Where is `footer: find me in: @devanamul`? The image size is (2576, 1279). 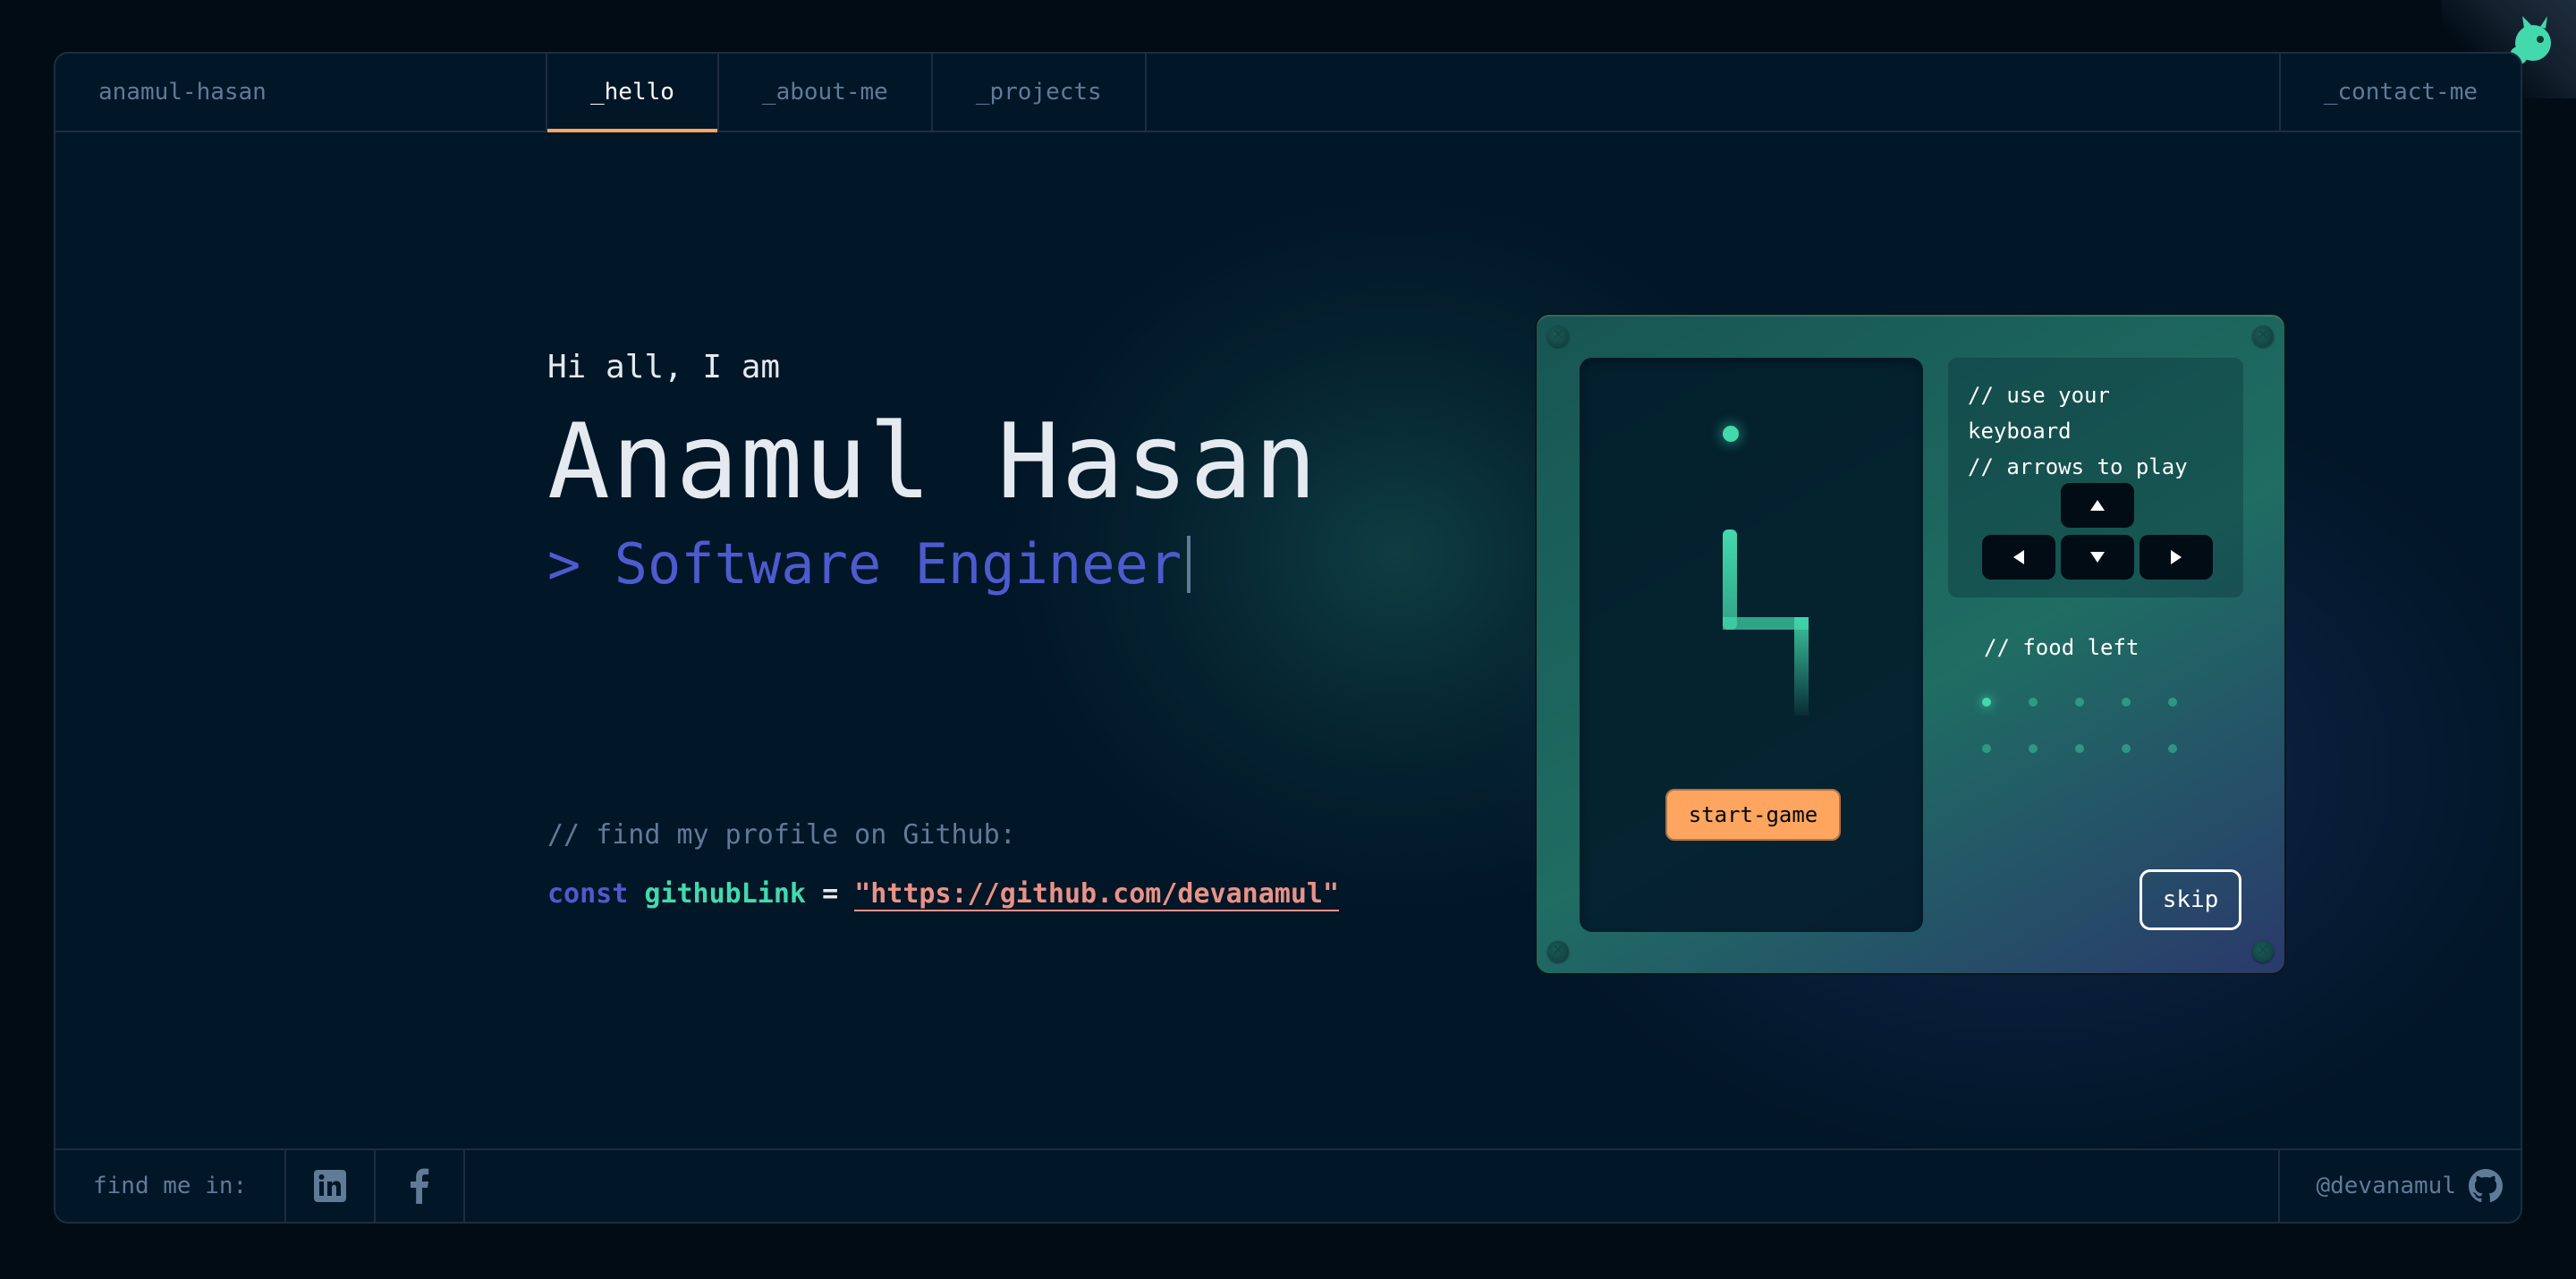
footer: find me in: @devanamul is located at coordinates (1288, 1185).